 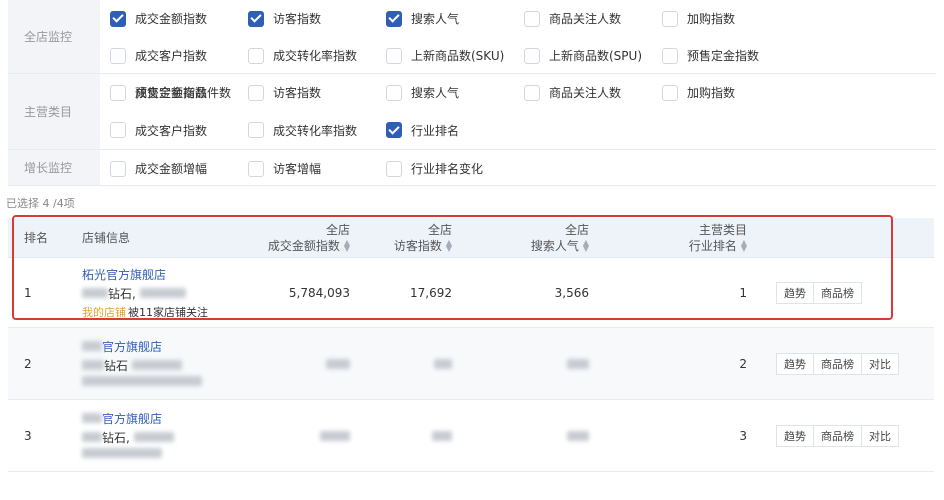 What do you see at coordinates (722, 229) in the screenshot?
I see `header-top: 主营类目` at bounding box center [722, 229].